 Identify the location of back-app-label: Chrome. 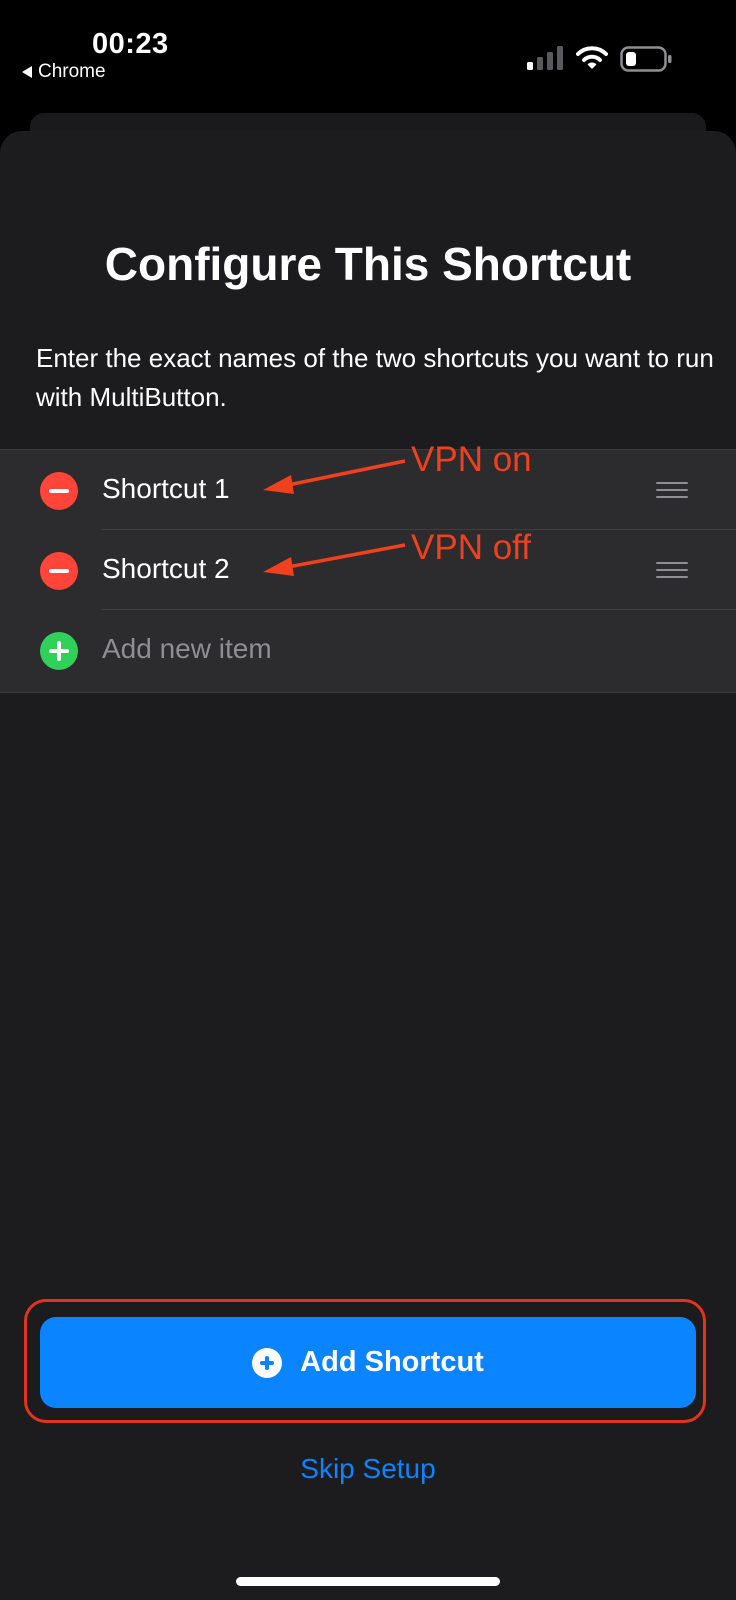
(72, 71).